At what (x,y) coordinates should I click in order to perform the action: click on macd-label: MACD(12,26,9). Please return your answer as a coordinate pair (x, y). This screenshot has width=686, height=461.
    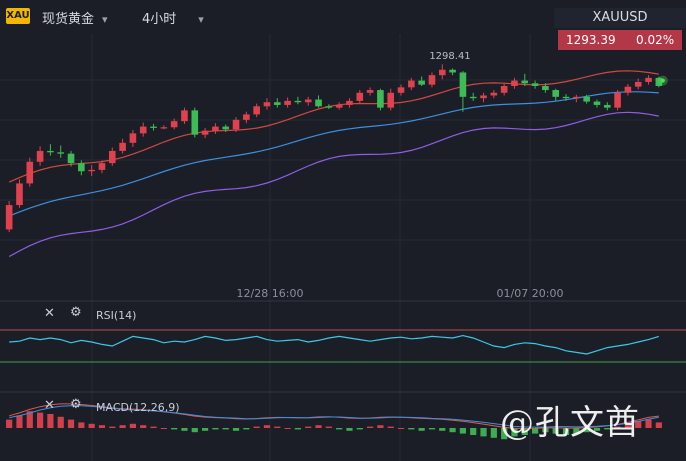
    Looking at the image, I should click on (138, 407).